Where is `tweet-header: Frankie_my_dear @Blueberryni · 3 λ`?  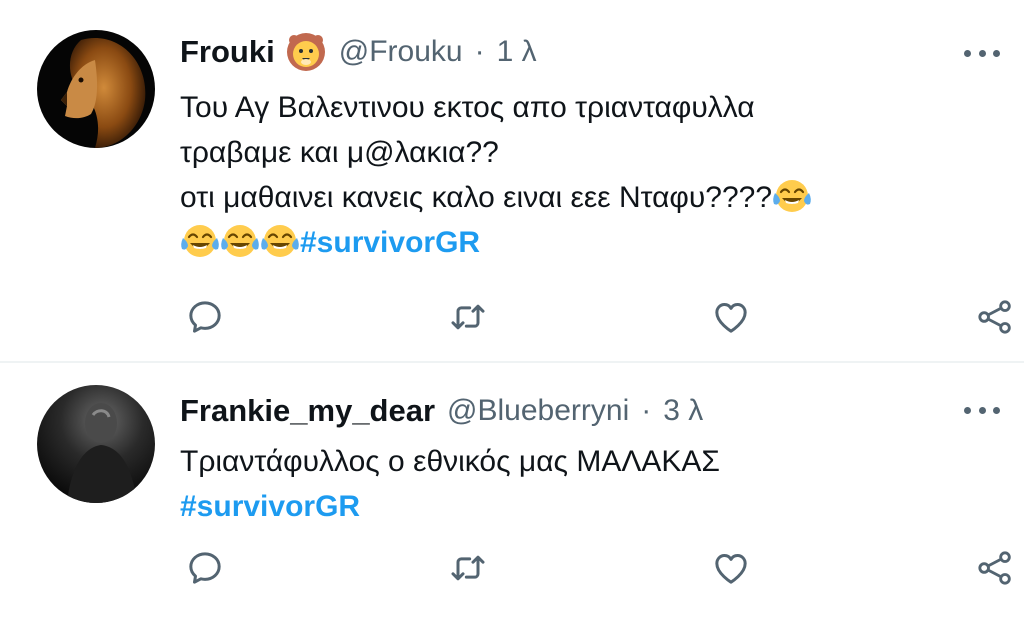
tweet-header: Frankie_my_dear @Blueberryni · 3 λ is located at coordinates (587, 411).